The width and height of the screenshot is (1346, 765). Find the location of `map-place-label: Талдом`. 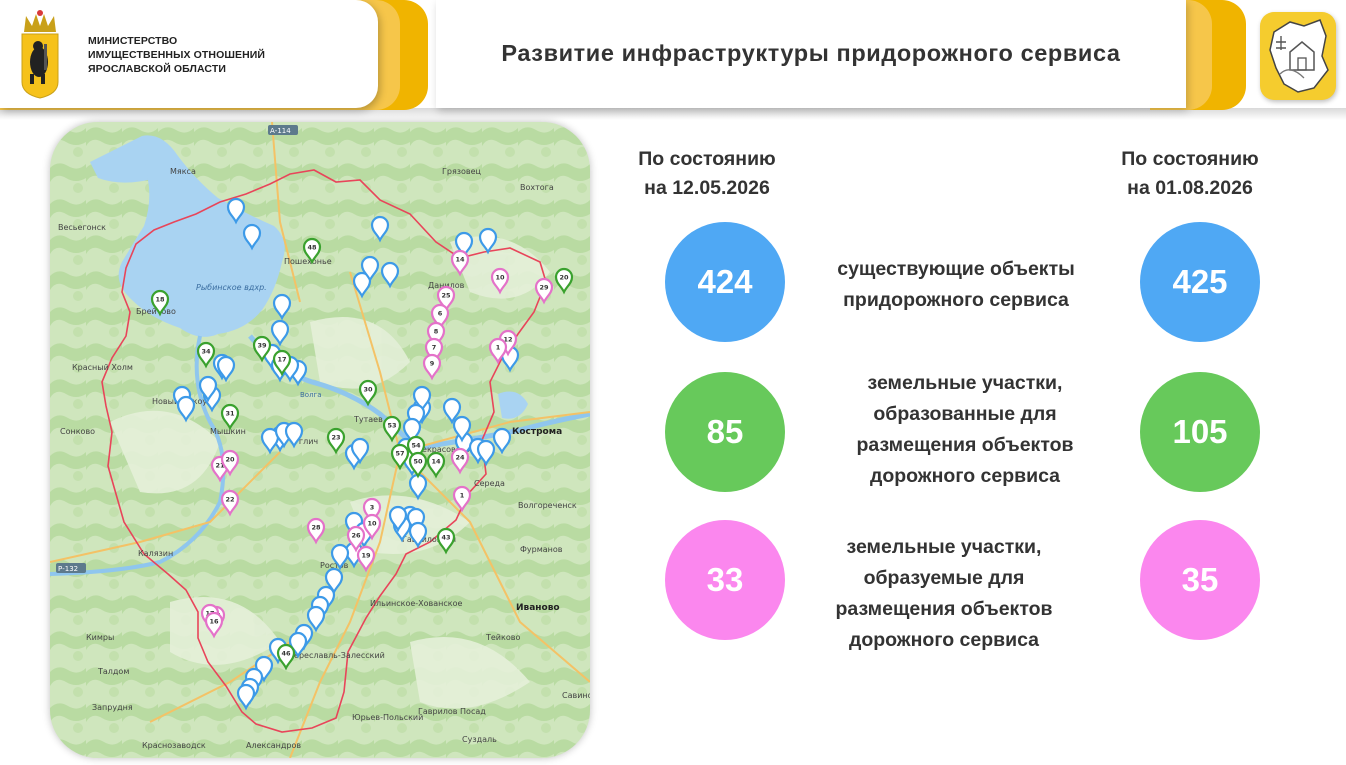

map-place-label: Талдом is located at coordinates (113, 671).